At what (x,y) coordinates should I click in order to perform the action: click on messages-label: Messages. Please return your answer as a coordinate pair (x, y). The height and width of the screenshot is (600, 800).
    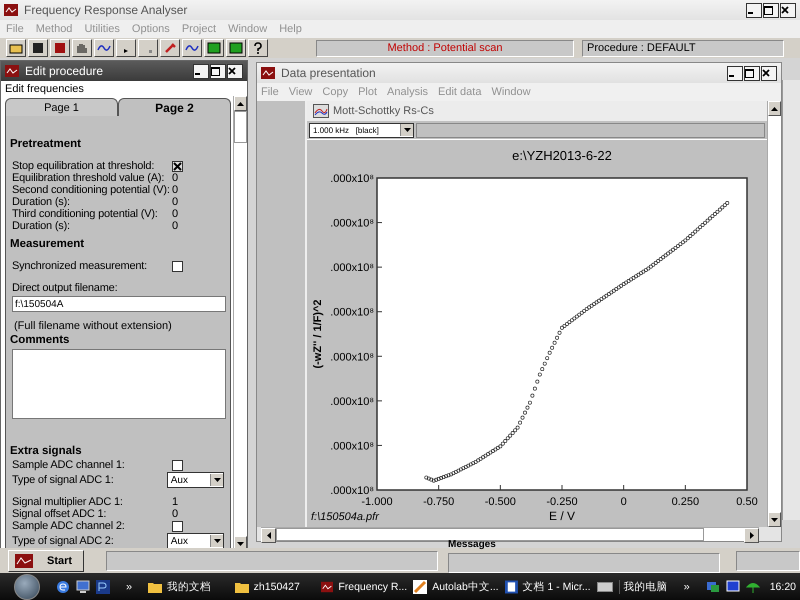
    Looking at the image, I should click on (472, 545).